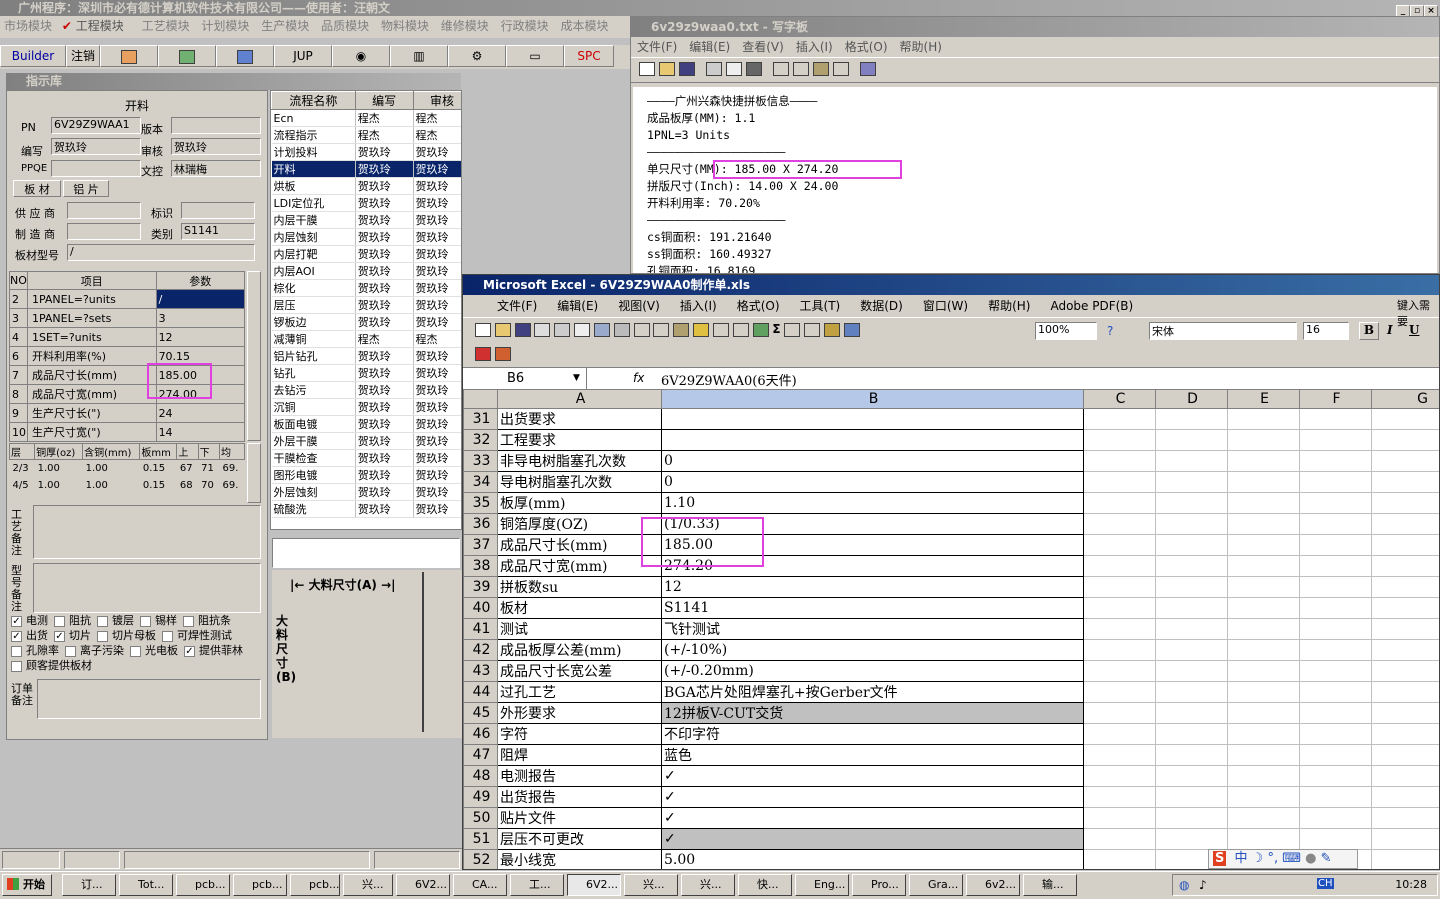  What do you see at coordinates (579, 692) in the screenshot?
I see `cell-a: 过孔工艺` at bounding box center [579, 692].